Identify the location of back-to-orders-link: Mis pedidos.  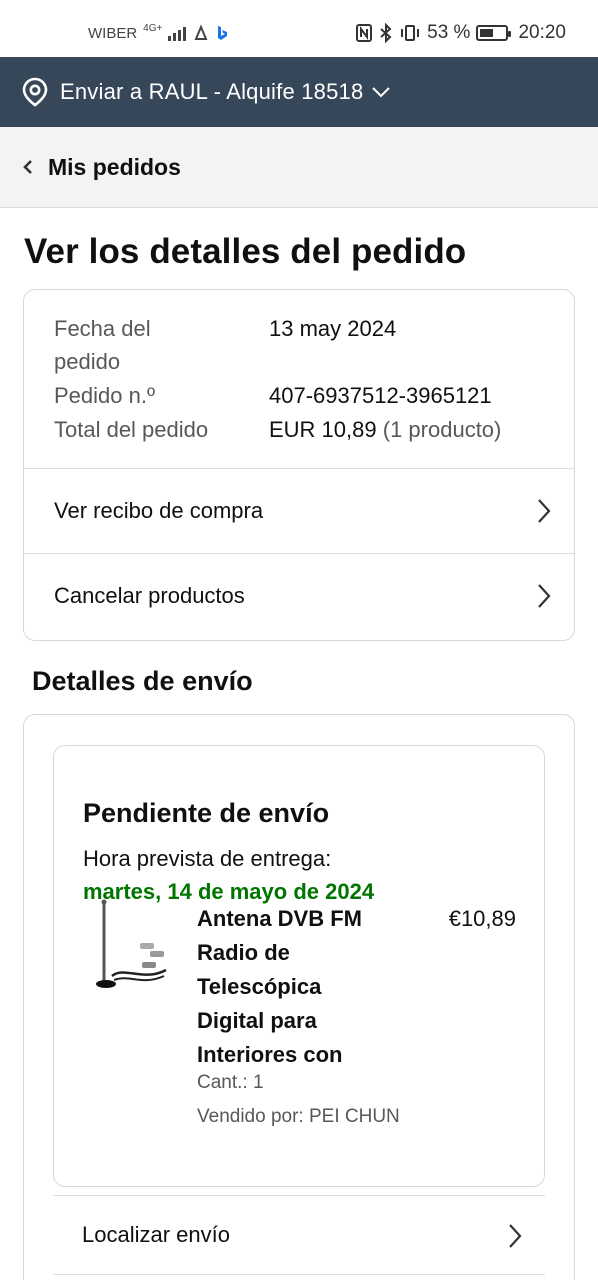
(299, 167).